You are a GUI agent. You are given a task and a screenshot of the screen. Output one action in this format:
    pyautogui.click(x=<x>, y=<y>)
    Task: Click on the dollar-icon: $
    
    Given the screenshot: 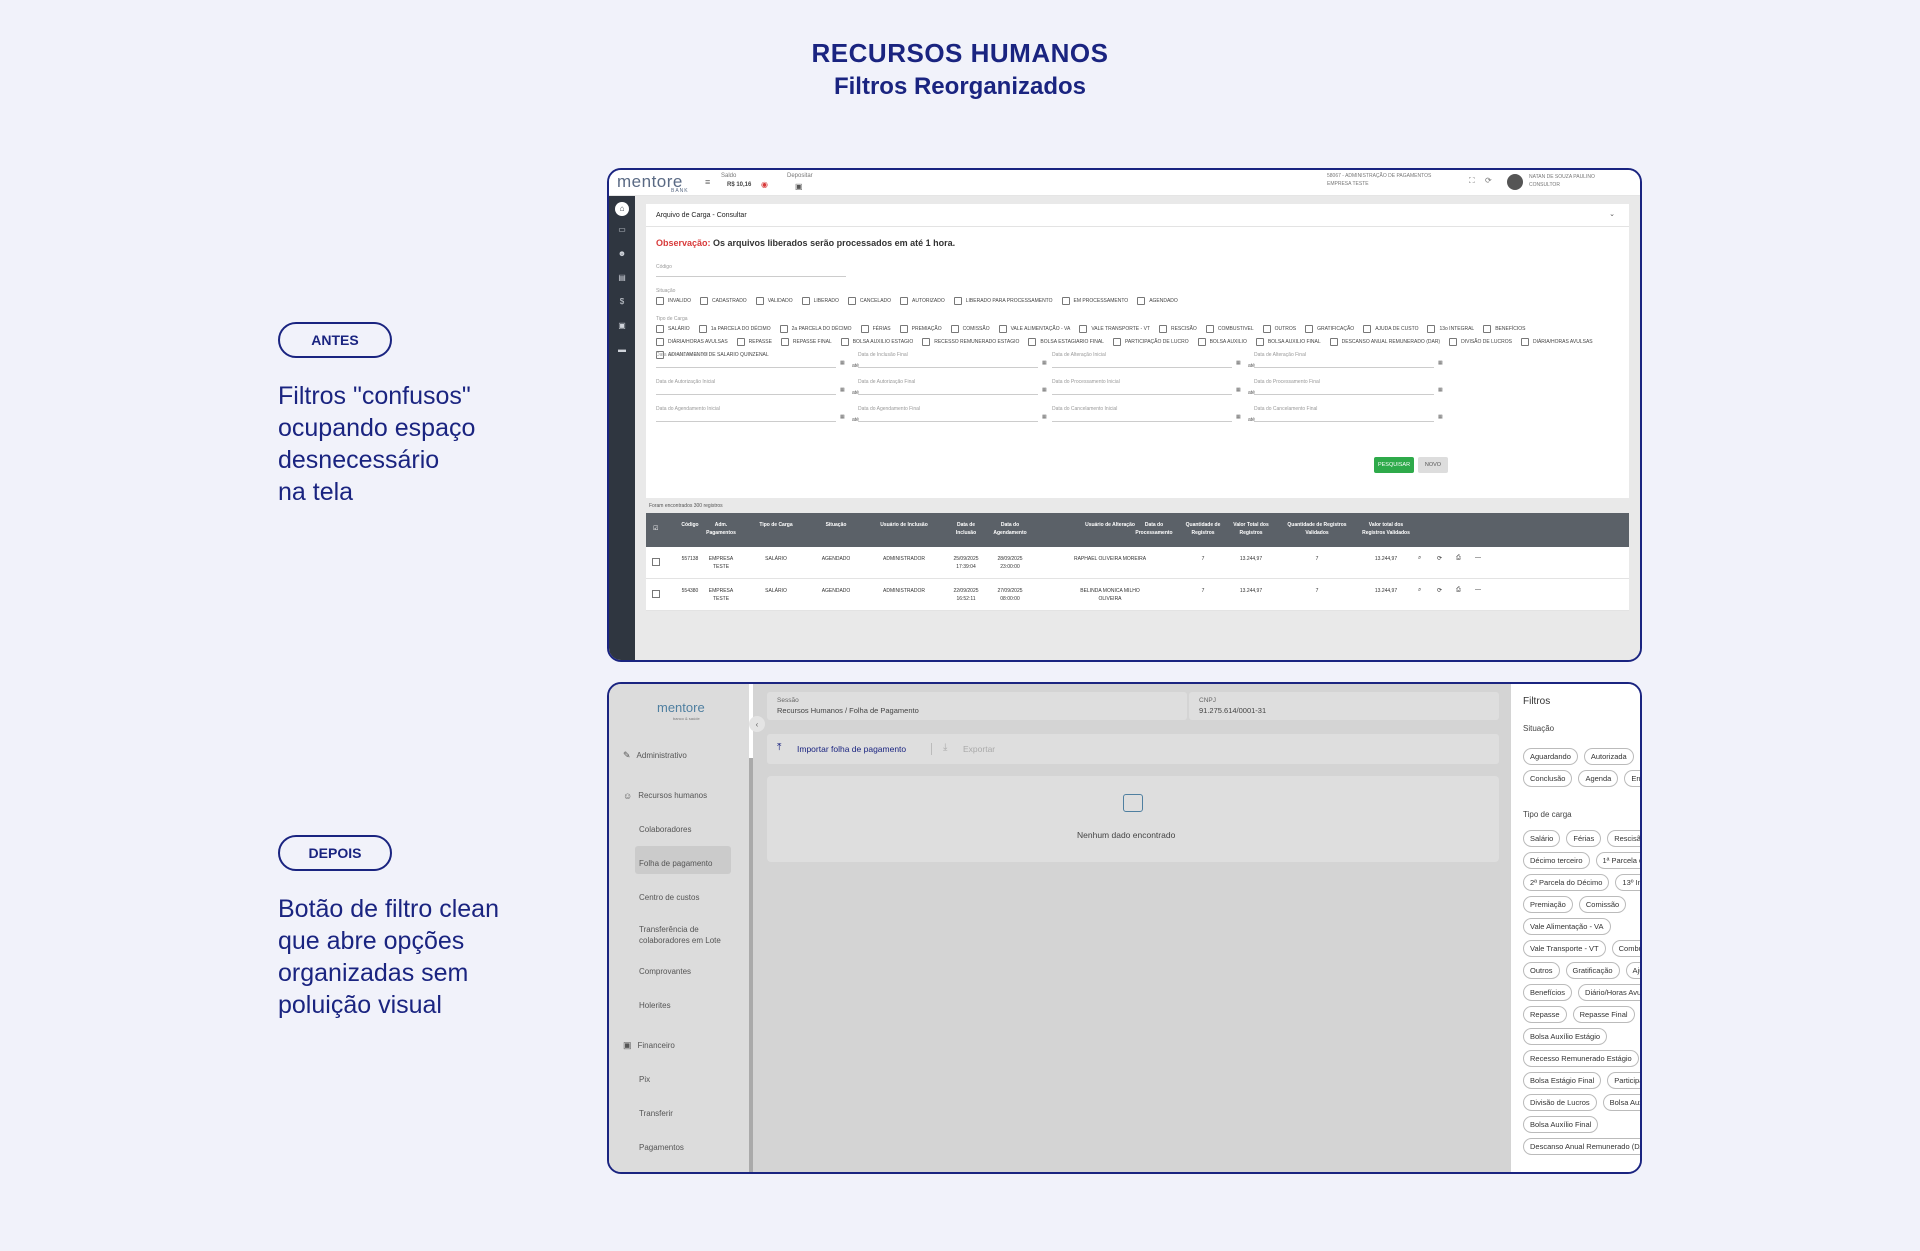 What is the action you would take?
    pyautogui.click(x=622, y=302)
    